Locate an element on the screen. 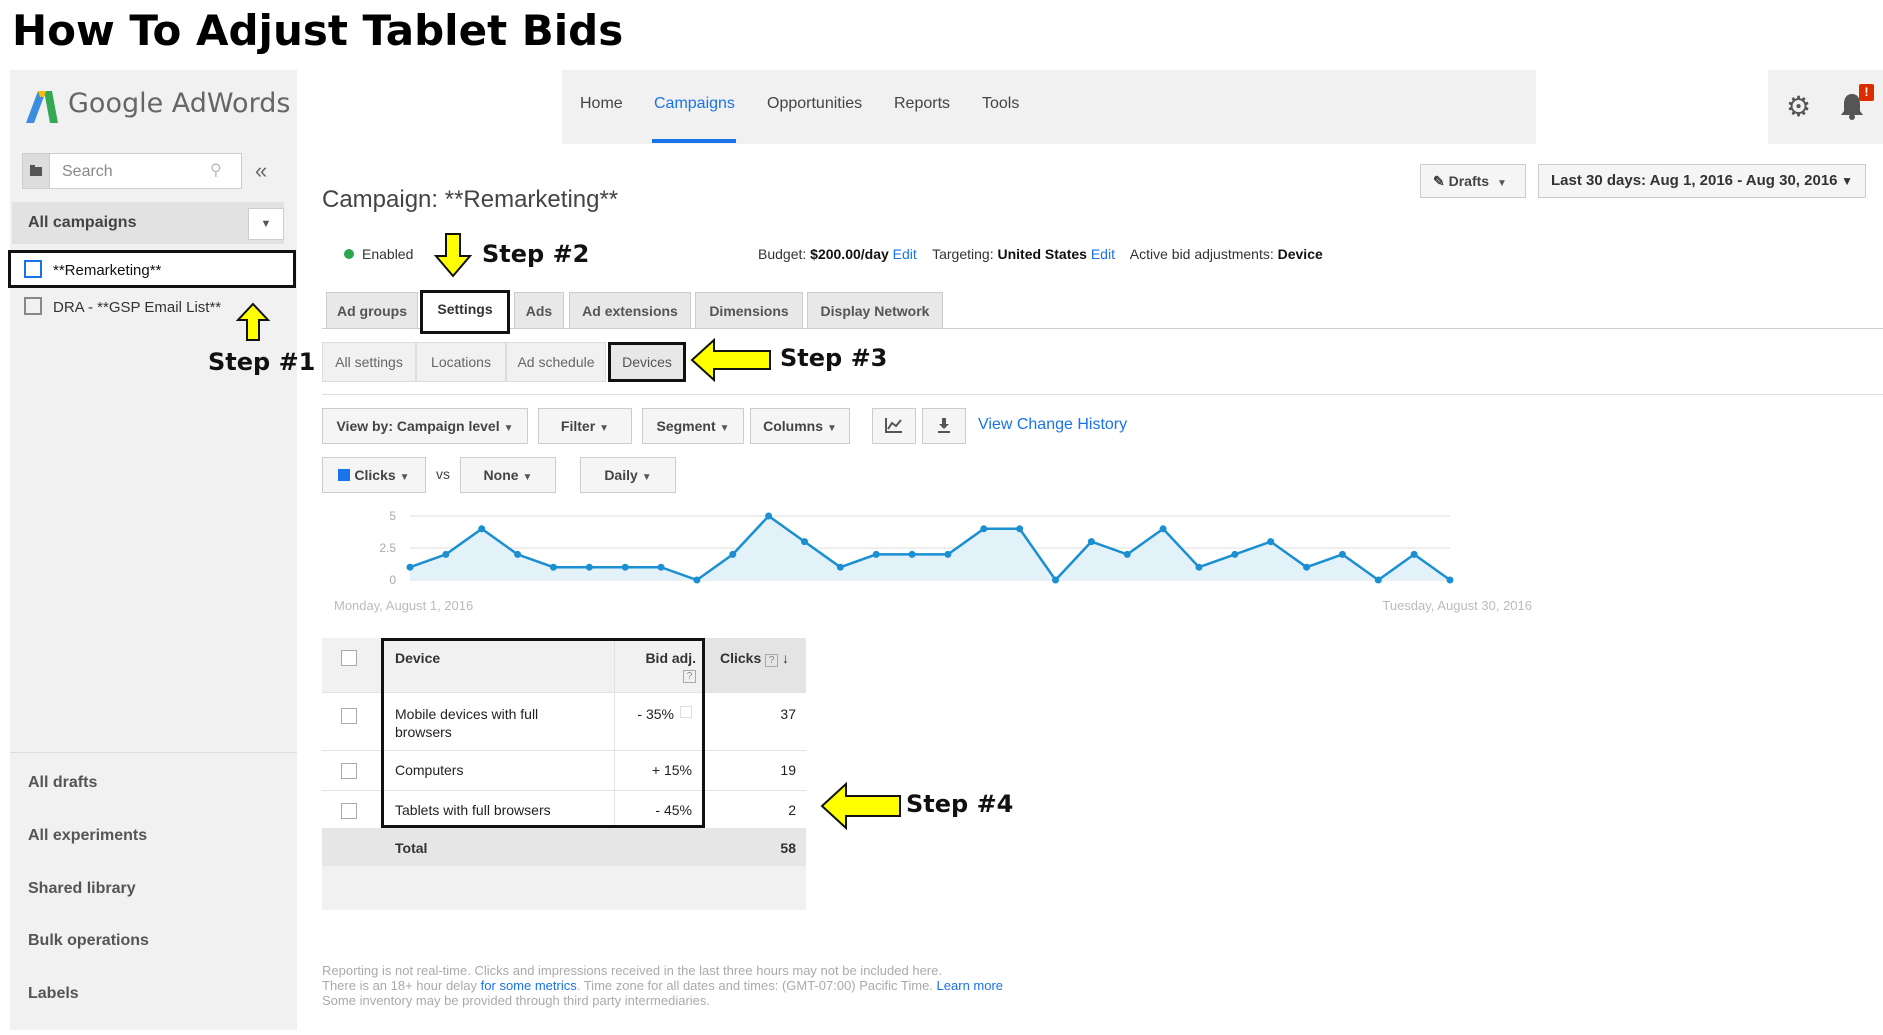 Image resolution: width=1883 pixels, height=1035 pixels. targeting-edit-link: Edit is located at coordinates (1103, 254).